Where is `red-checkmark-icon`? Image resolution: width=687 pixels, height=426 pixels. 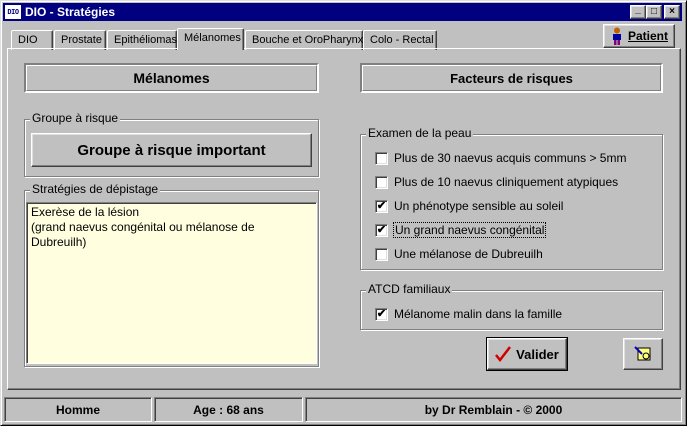 red-checkmark-icon is located at coordinates (503, 354).